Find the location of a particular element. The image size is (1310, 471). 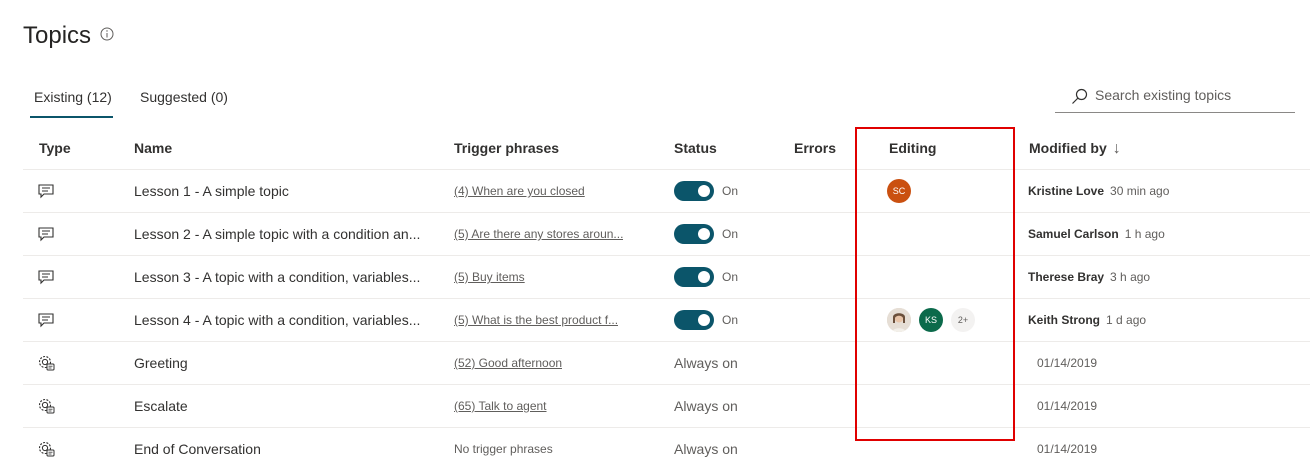

selected-tab-indicator is located at coordinates (71, 117).